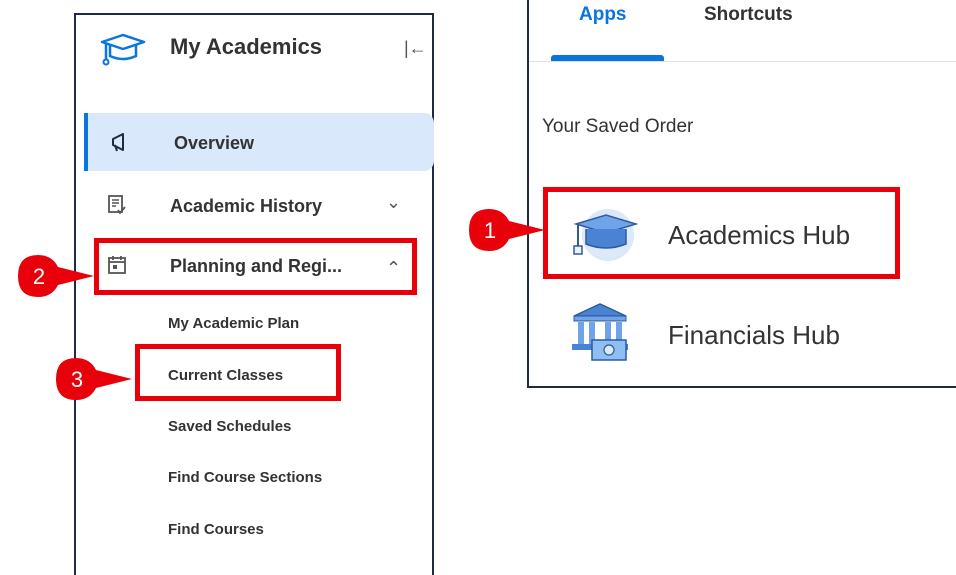  Describe the element at coordinates (618, 126) in the screenshot. I see `section-heading: Your Saved Order` at that location.